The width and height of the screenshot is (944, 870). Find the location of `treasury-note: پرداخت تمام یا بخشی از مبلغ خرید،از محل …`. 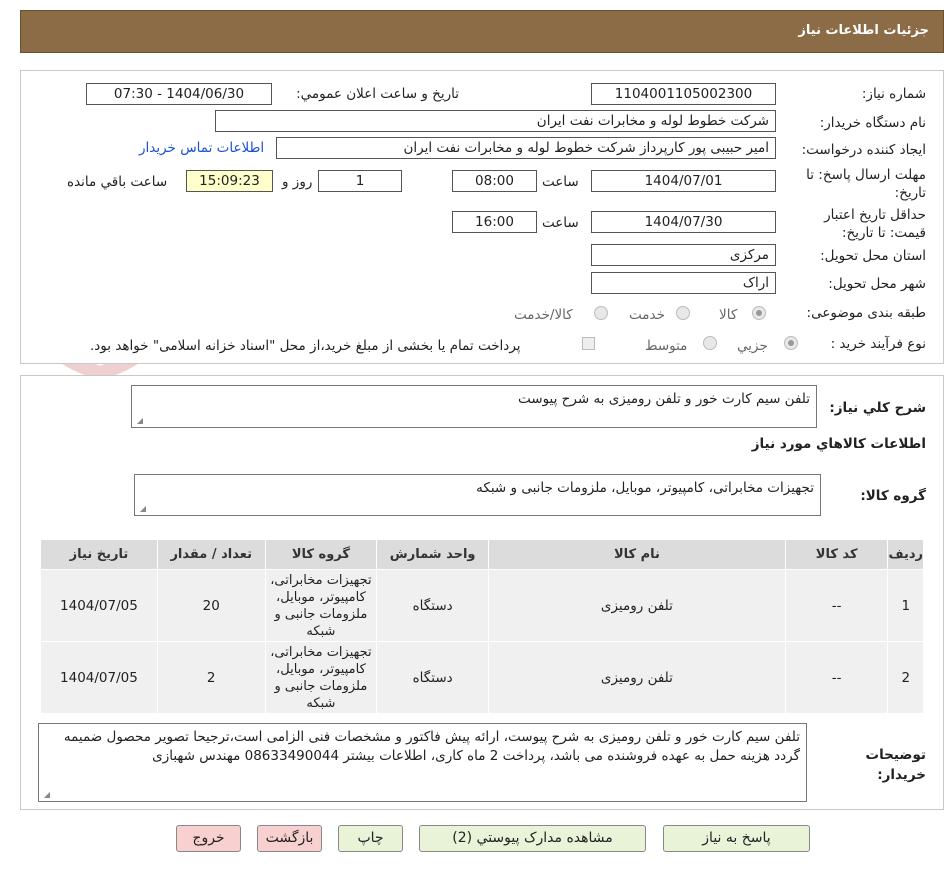

treasury-note: پرداخت تمام یا بخشی از مبلغ خرید،از محل … is located at coordinates (305, 346).